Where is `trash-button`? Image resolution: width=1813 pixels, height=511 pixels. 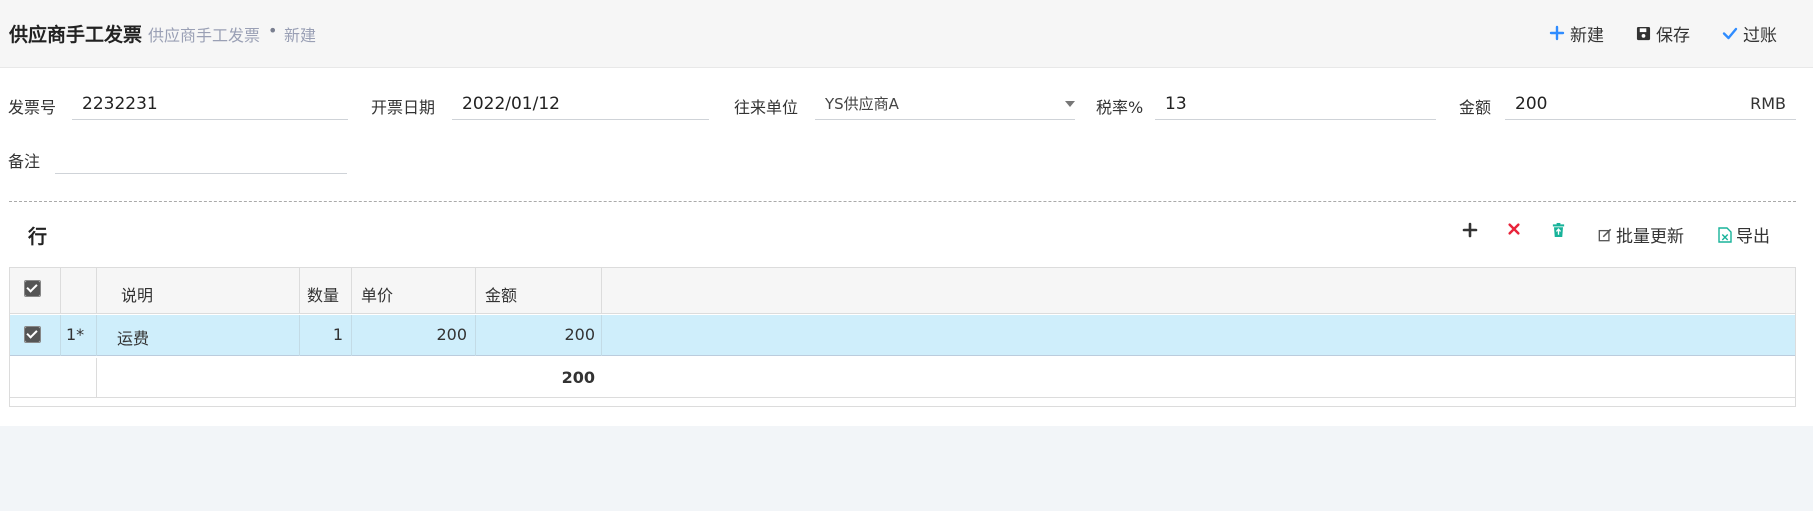 trash-button is located at coordinates (1558, 230).